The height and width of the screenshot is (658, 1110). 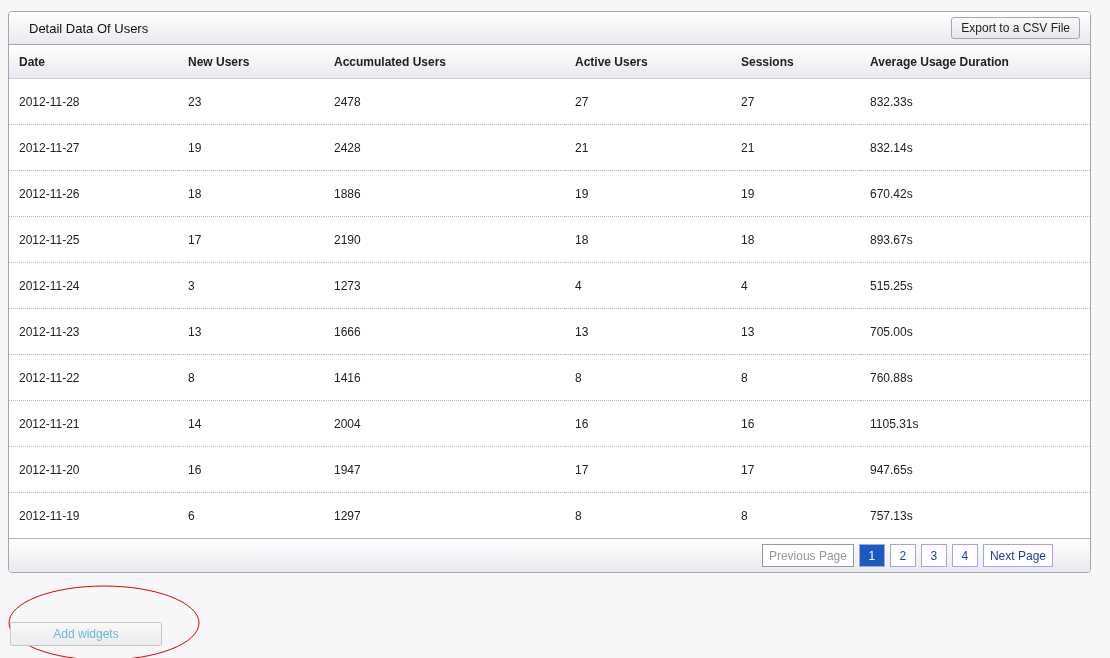 What do you see at coordinates (444, 147) in the screenshot?
I see `table-cell: 2428` at bounding box center [444, 147].